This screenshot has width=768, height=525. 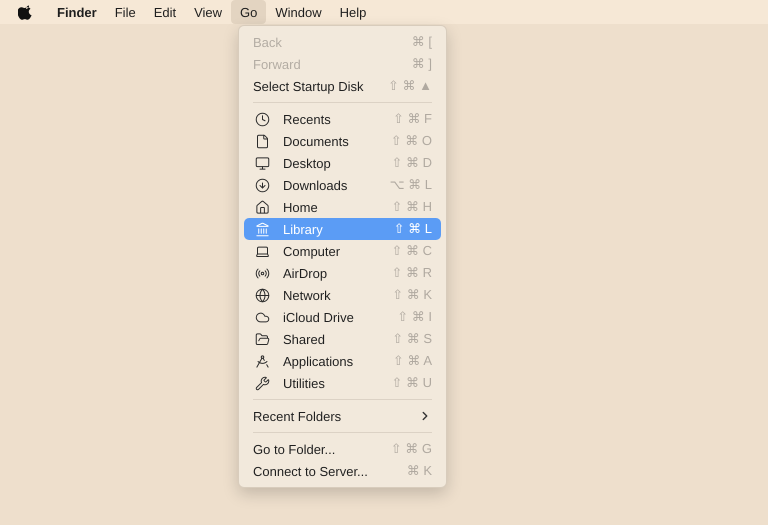 What do you see at coordinates (262, 185) in the screenshot?
I see `download-icon` at bounding box center [262, 185].